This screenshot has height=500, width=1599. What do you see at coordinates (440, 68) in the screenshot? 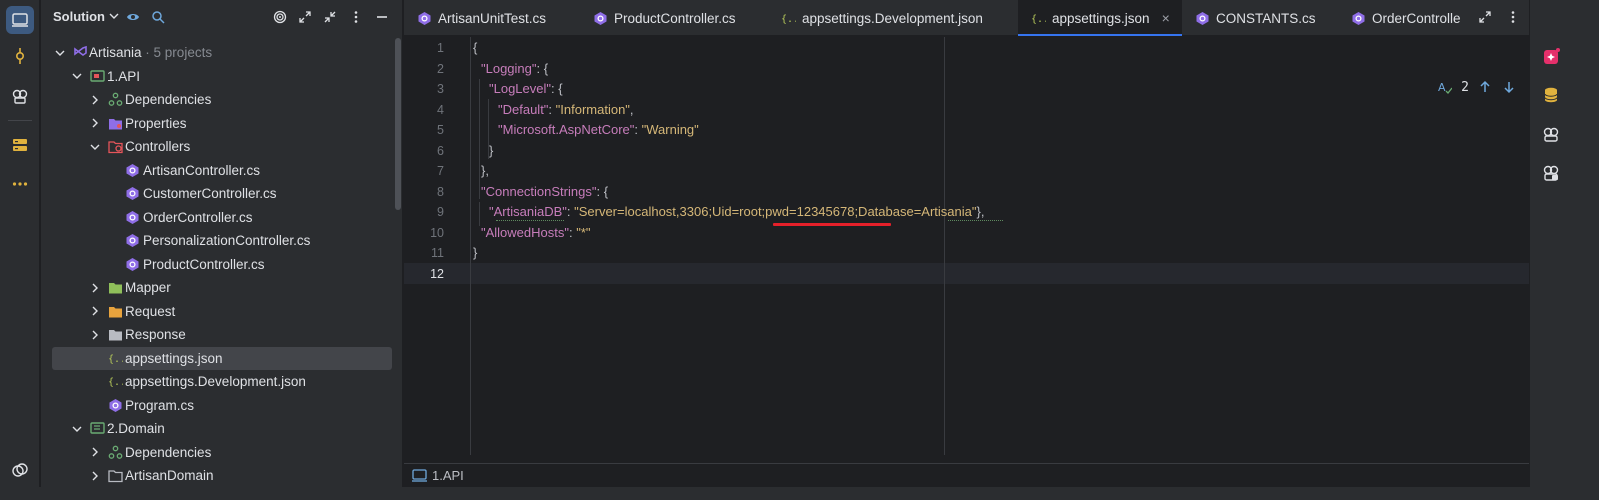
I see `line-number: 2` at bounding box center [440, 68].